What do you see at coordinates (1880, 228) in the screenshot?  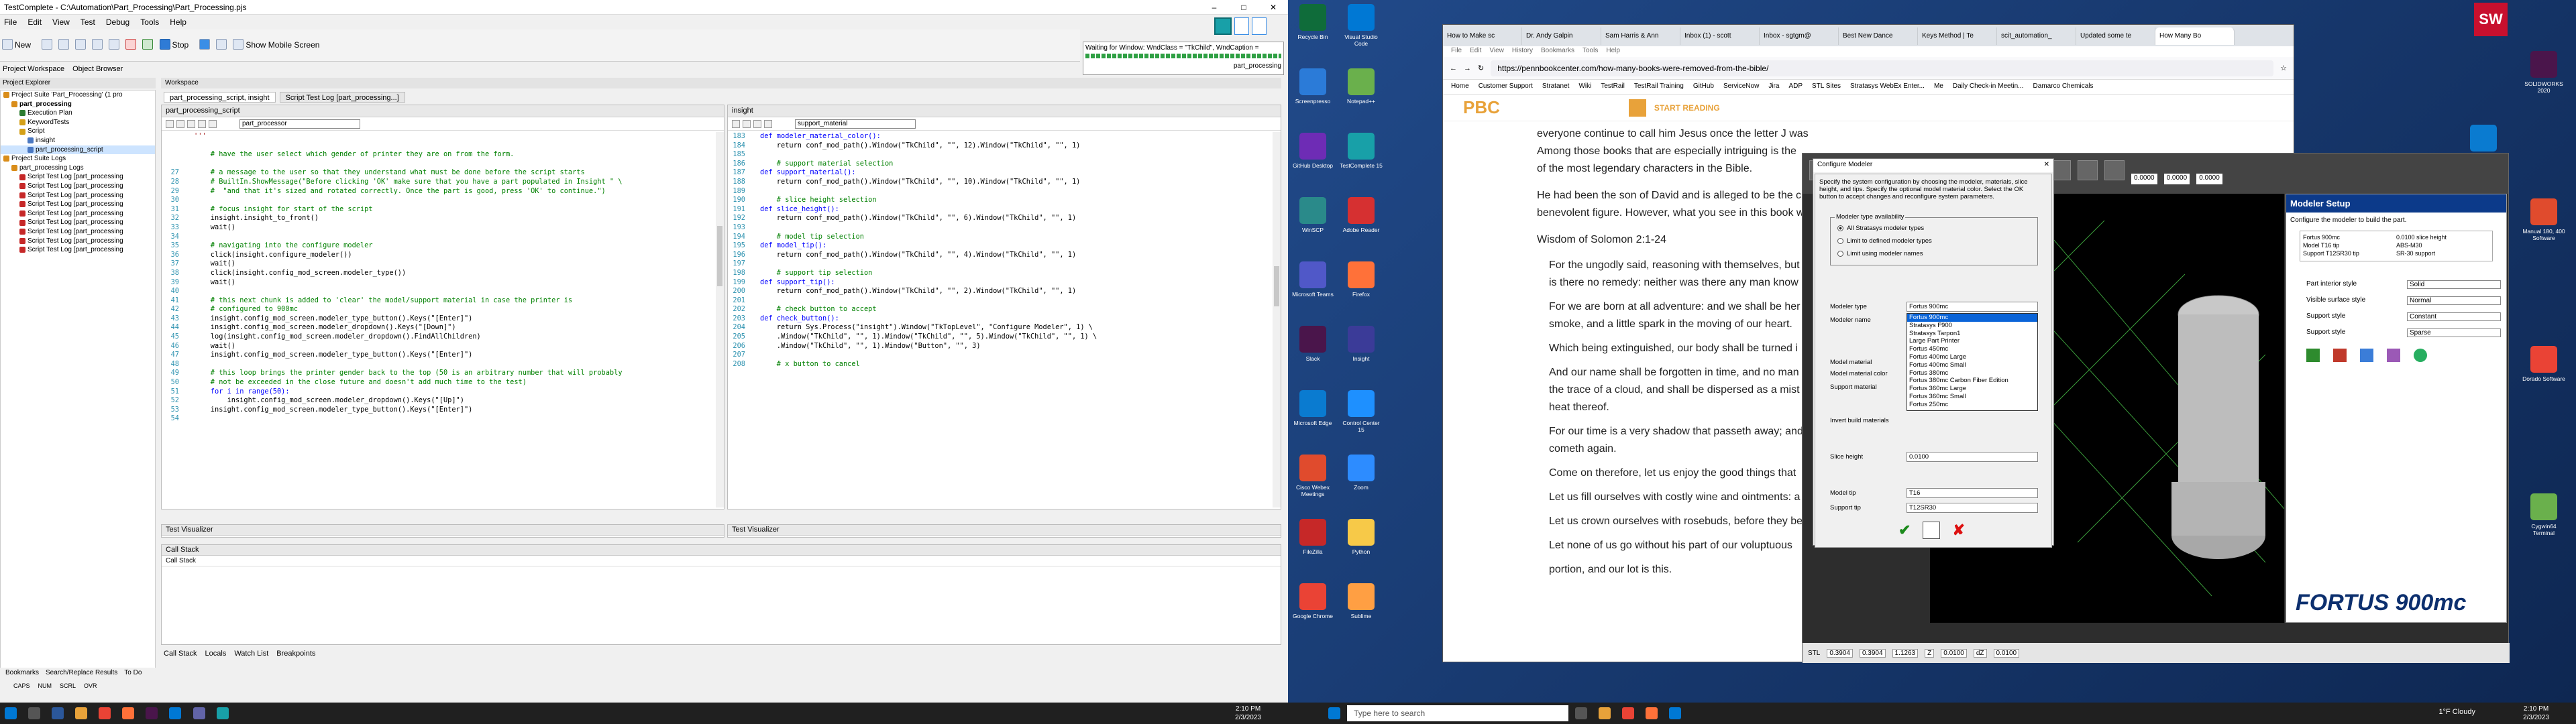 I see `availability-radio: All Stratasys modeler types` at bounding box center [1880, 228].